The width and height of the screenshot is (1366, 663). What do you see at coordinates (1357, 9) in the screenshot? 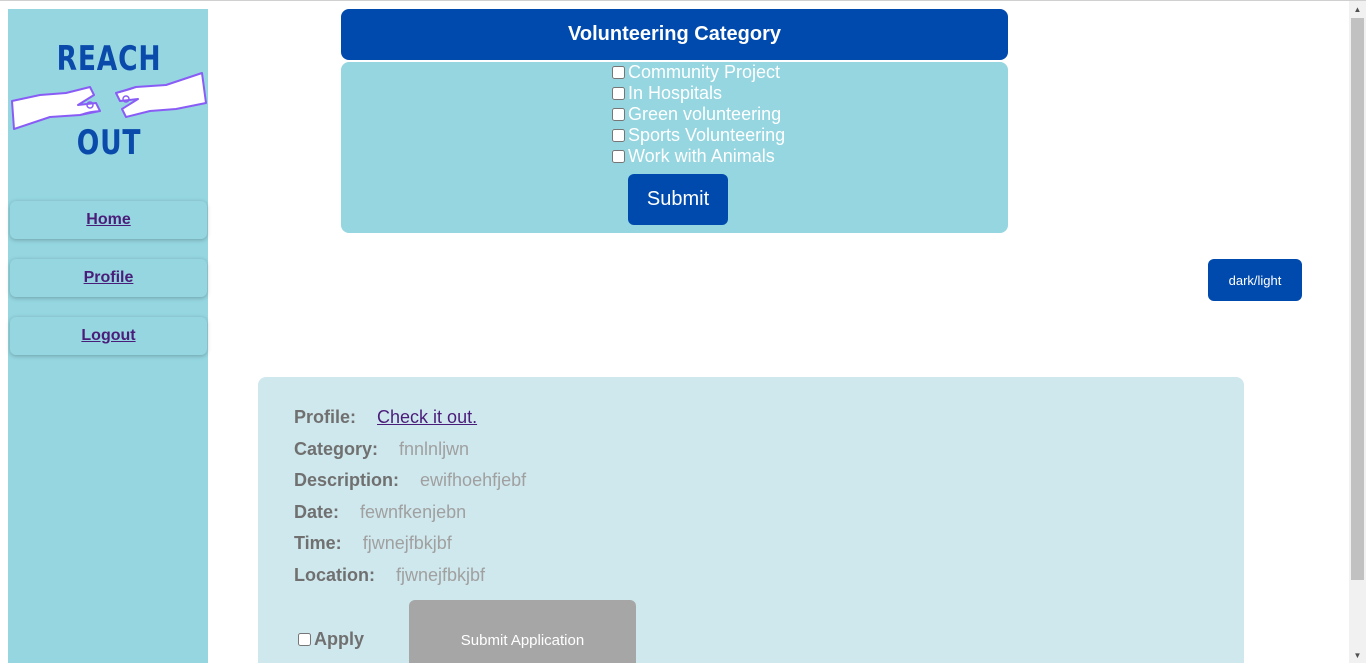
I see `scroll-up-arrow-icon: ▲` at bounding box center [1357, 9].